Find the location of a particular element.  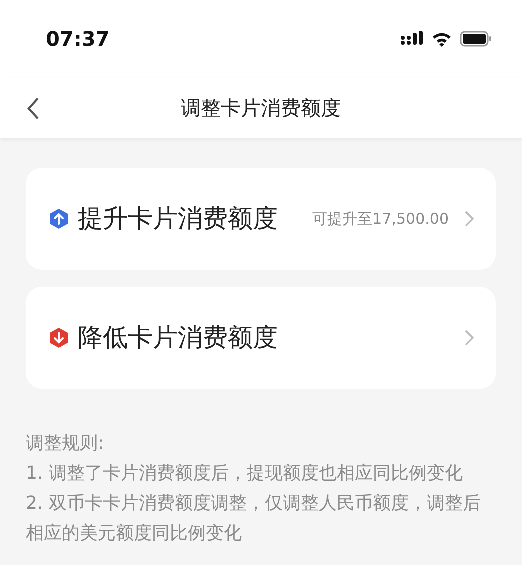

back-icon is located at coordinates (33, 108).